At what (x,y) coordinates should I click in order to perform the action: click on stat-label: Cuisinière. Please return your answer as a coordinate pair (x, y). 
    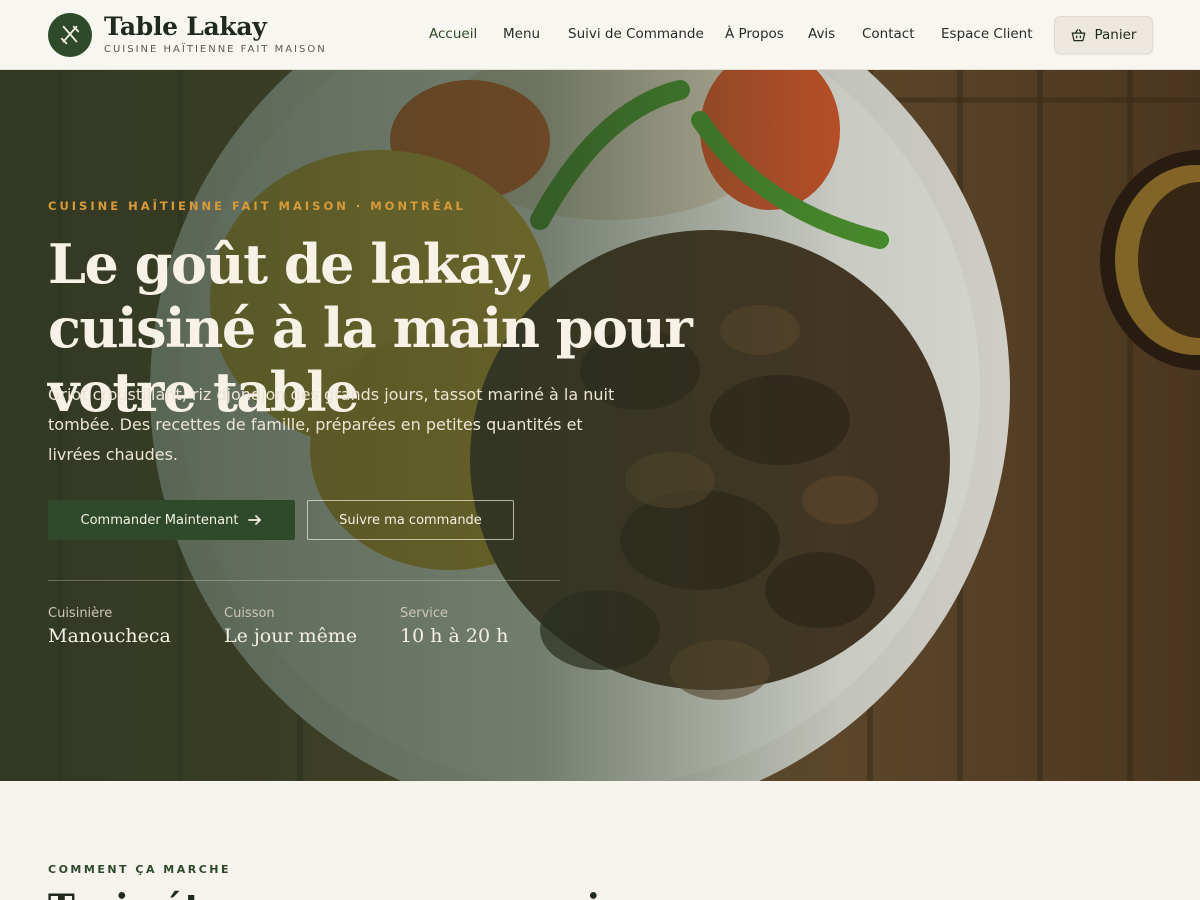
    Looking at the image, I should click on (80, 613).